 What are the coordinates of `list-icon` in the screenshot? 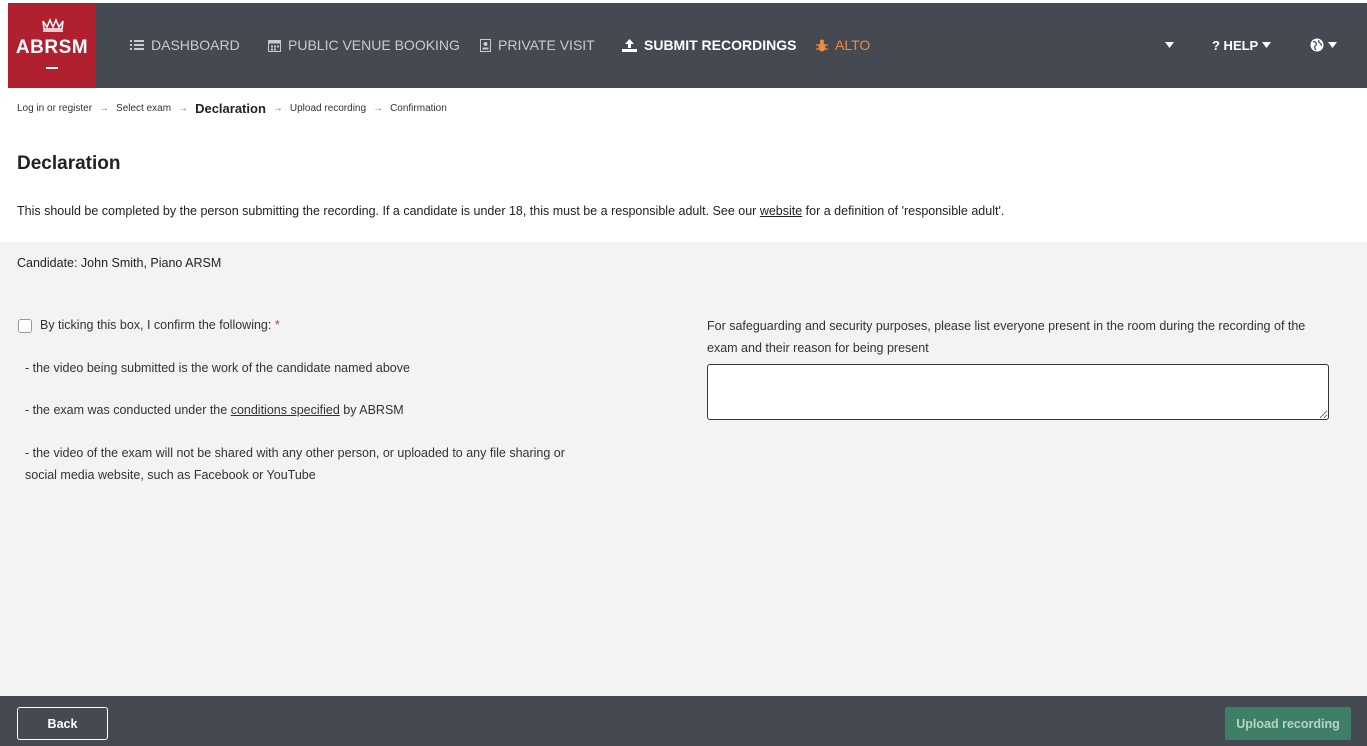 It's located at (137, 45).